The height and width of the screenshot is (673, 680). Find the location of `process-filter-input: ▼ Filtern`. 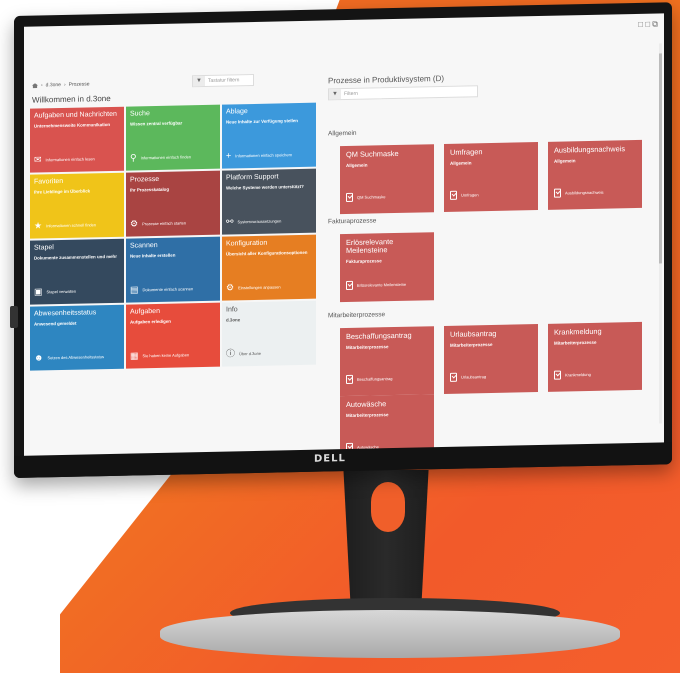

process-filter-input: ▼ Filtern is located at coordinates (403, 93).